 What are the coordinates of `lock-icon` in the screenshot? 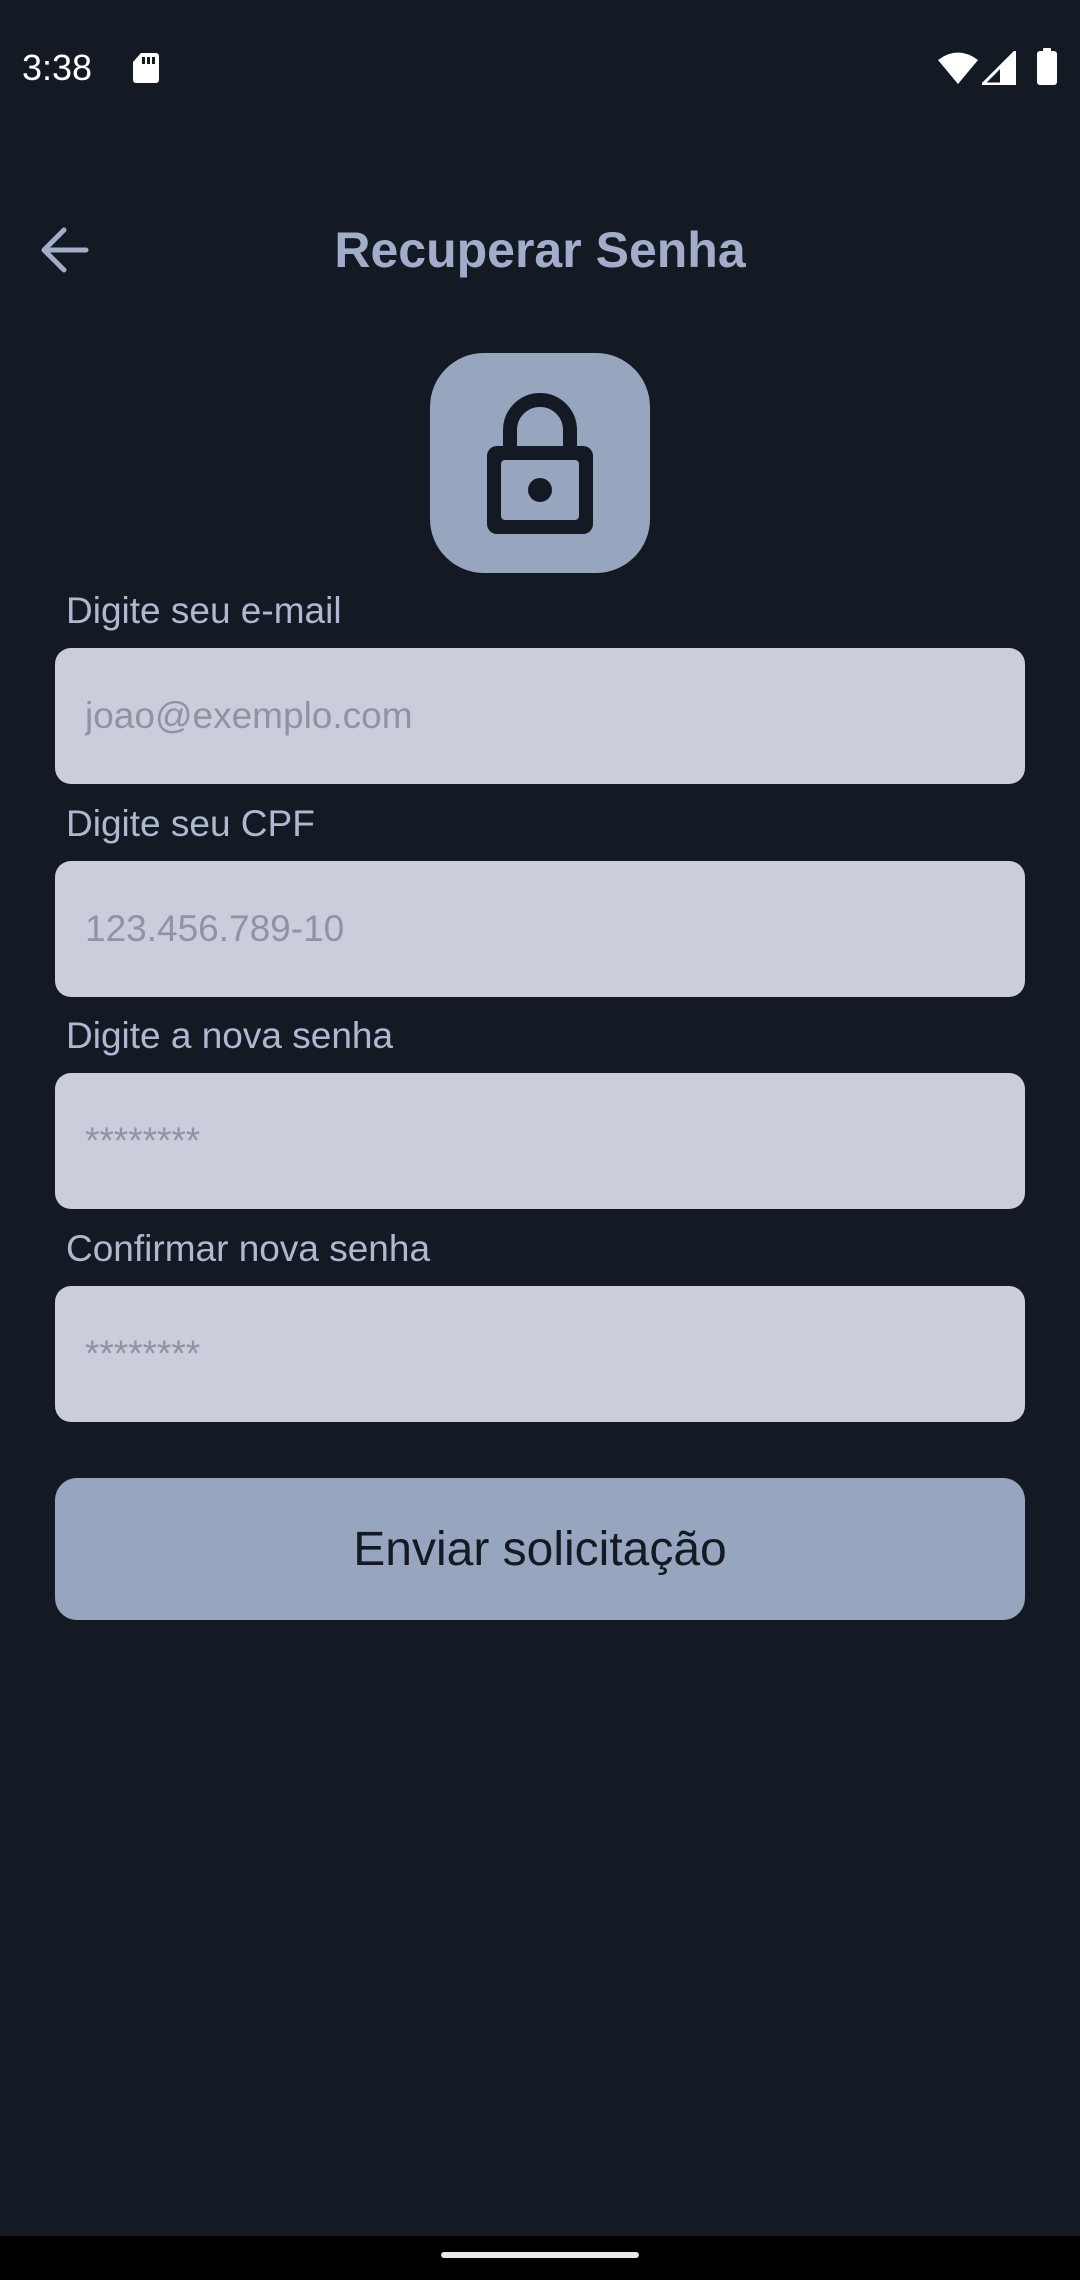 It's located at (540, 463).